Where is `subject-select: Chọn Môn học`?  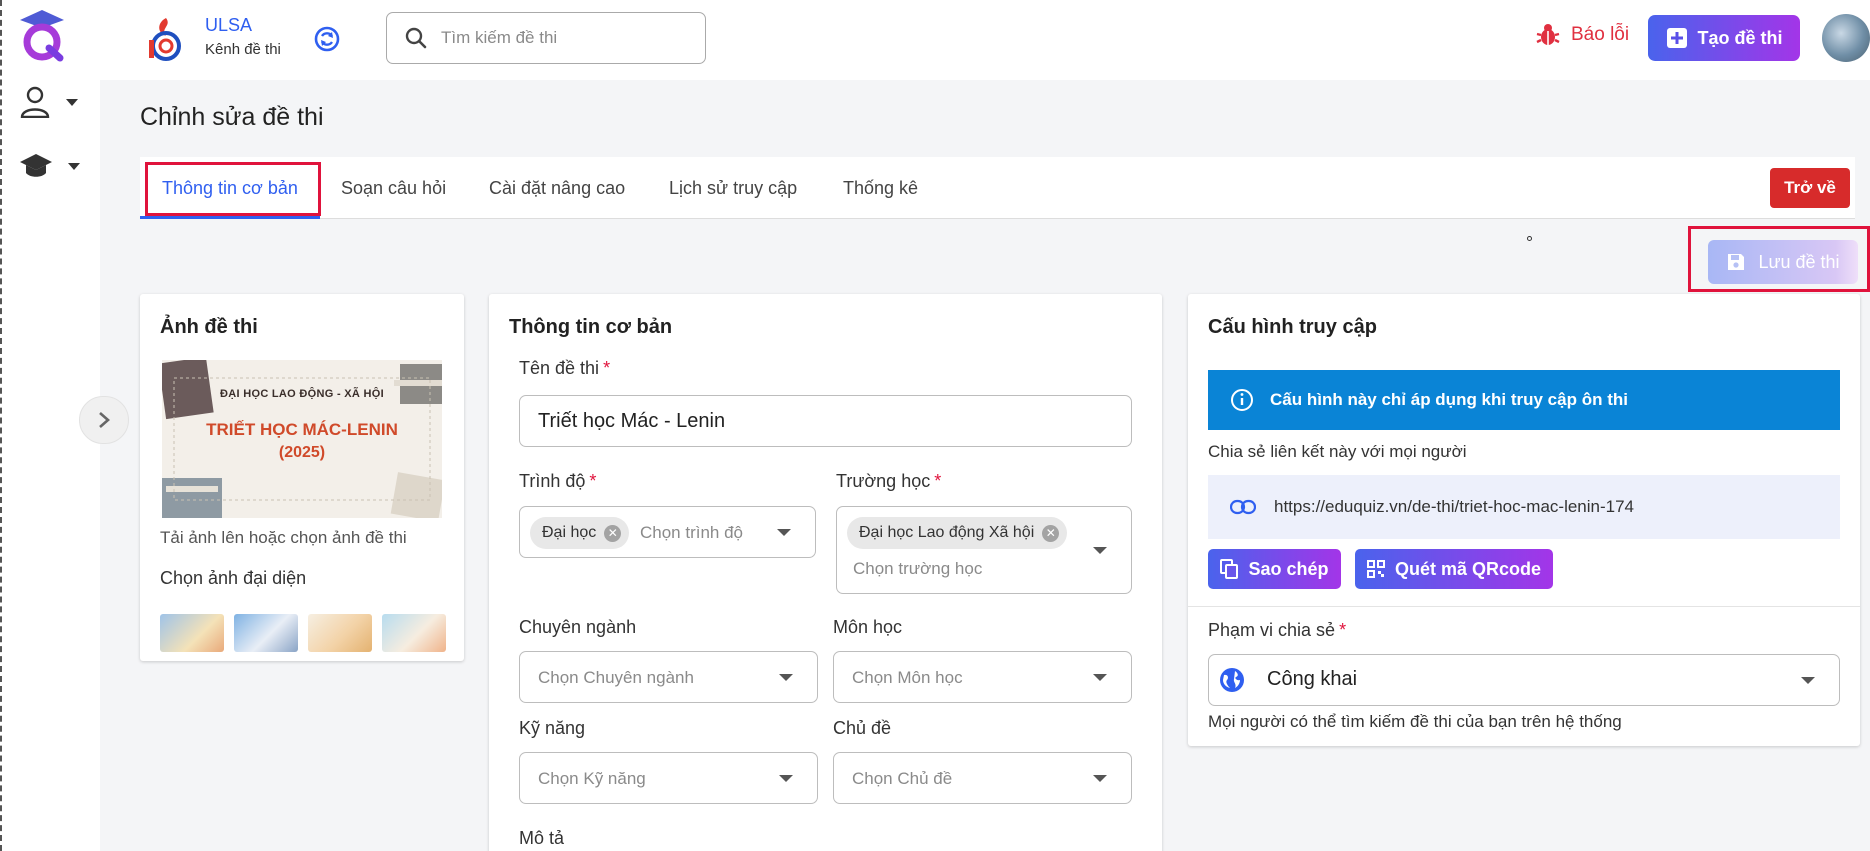 subject-select: Chọn Môn học is located at coordinates (982, 677).